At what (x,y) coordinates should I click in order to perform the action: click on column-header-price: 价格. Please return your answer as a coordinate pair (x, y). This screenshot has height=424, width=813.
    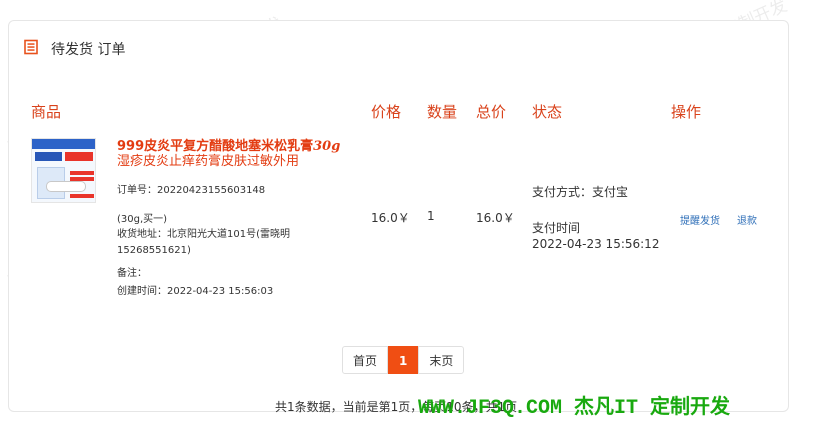
    Looking at the image, I should click on (386, 112).